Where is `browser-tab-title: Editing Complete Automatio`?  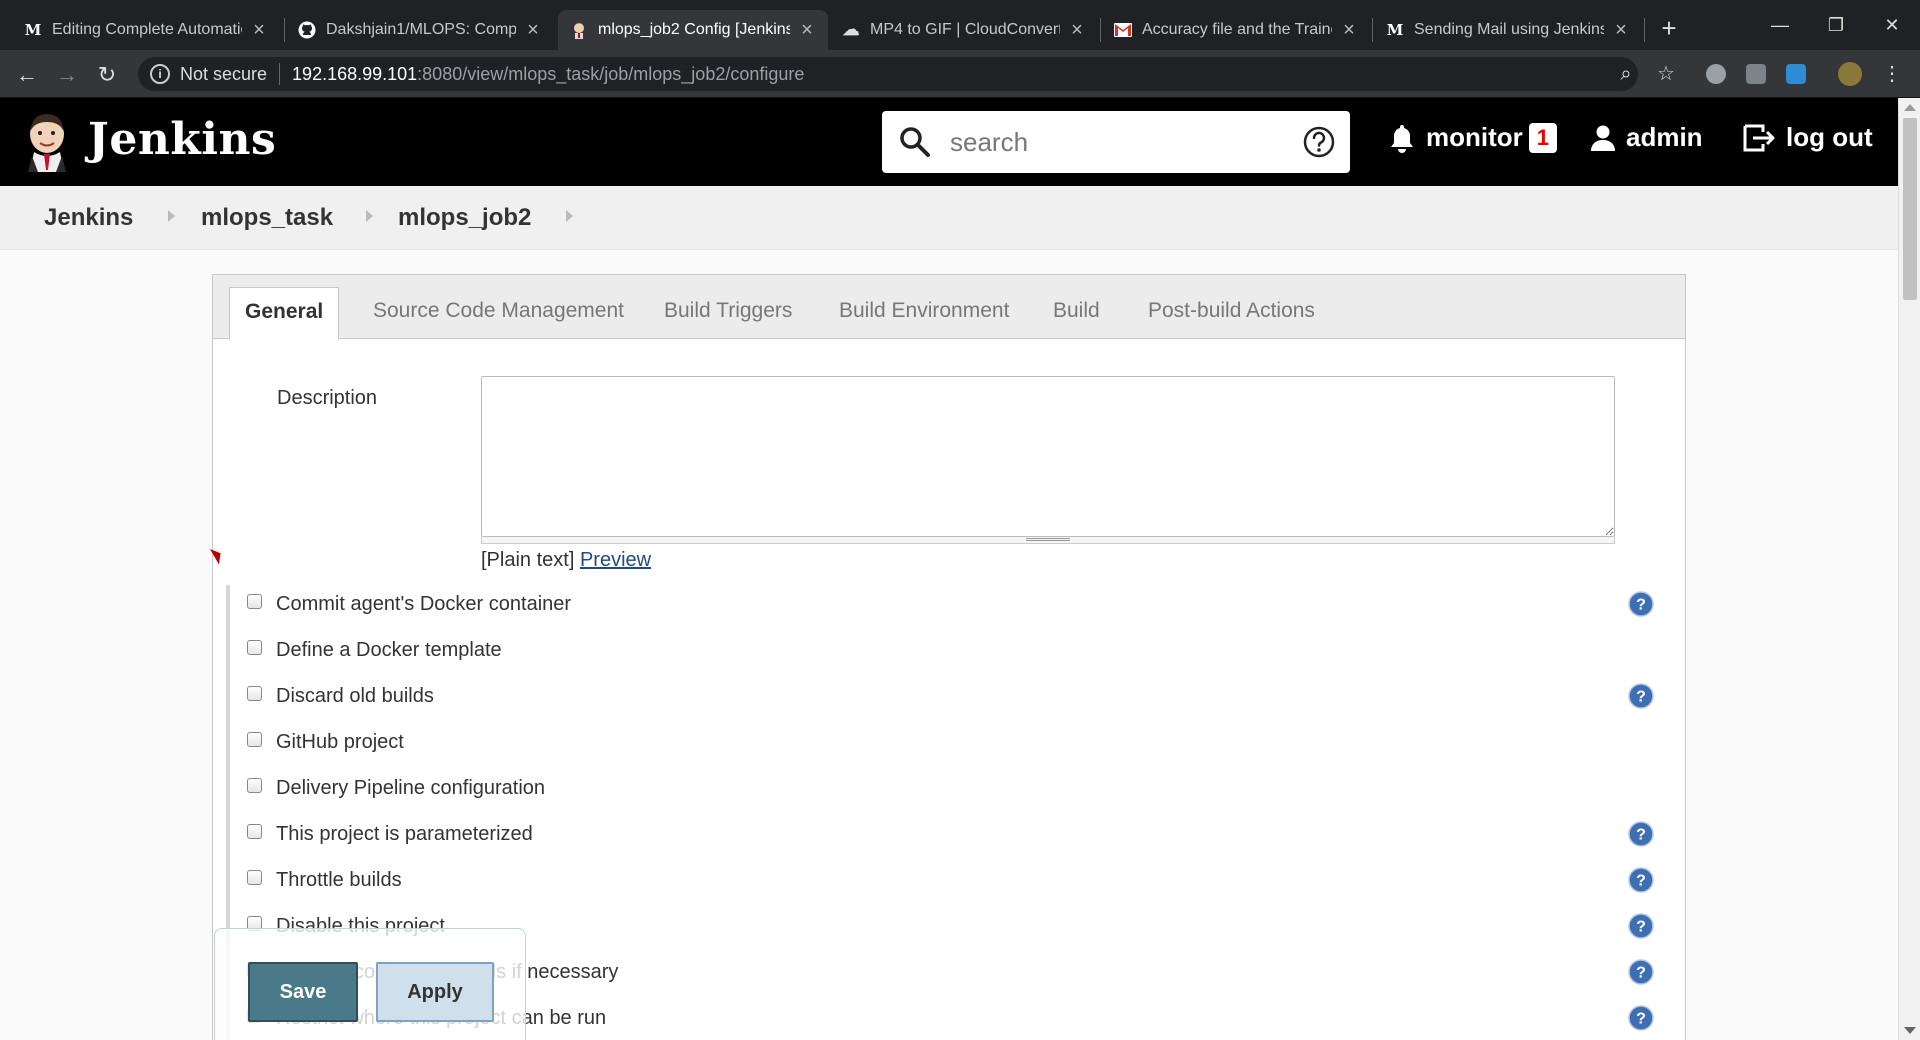
browser-tab-title: Editing Complete Automatio is located at coordinates (147, 29).